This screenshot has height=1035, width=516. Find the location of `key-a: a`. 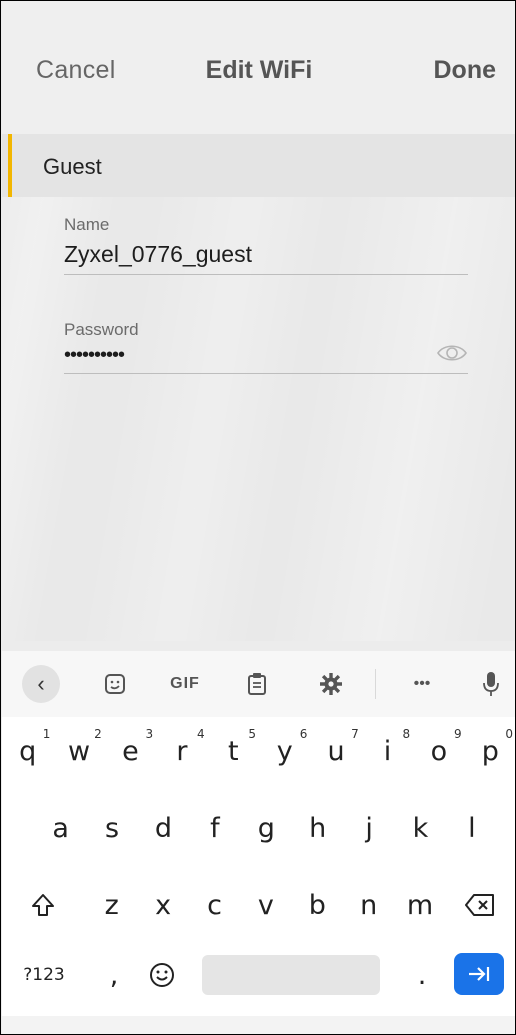

key-a: a is located at coordinates (60, 828).